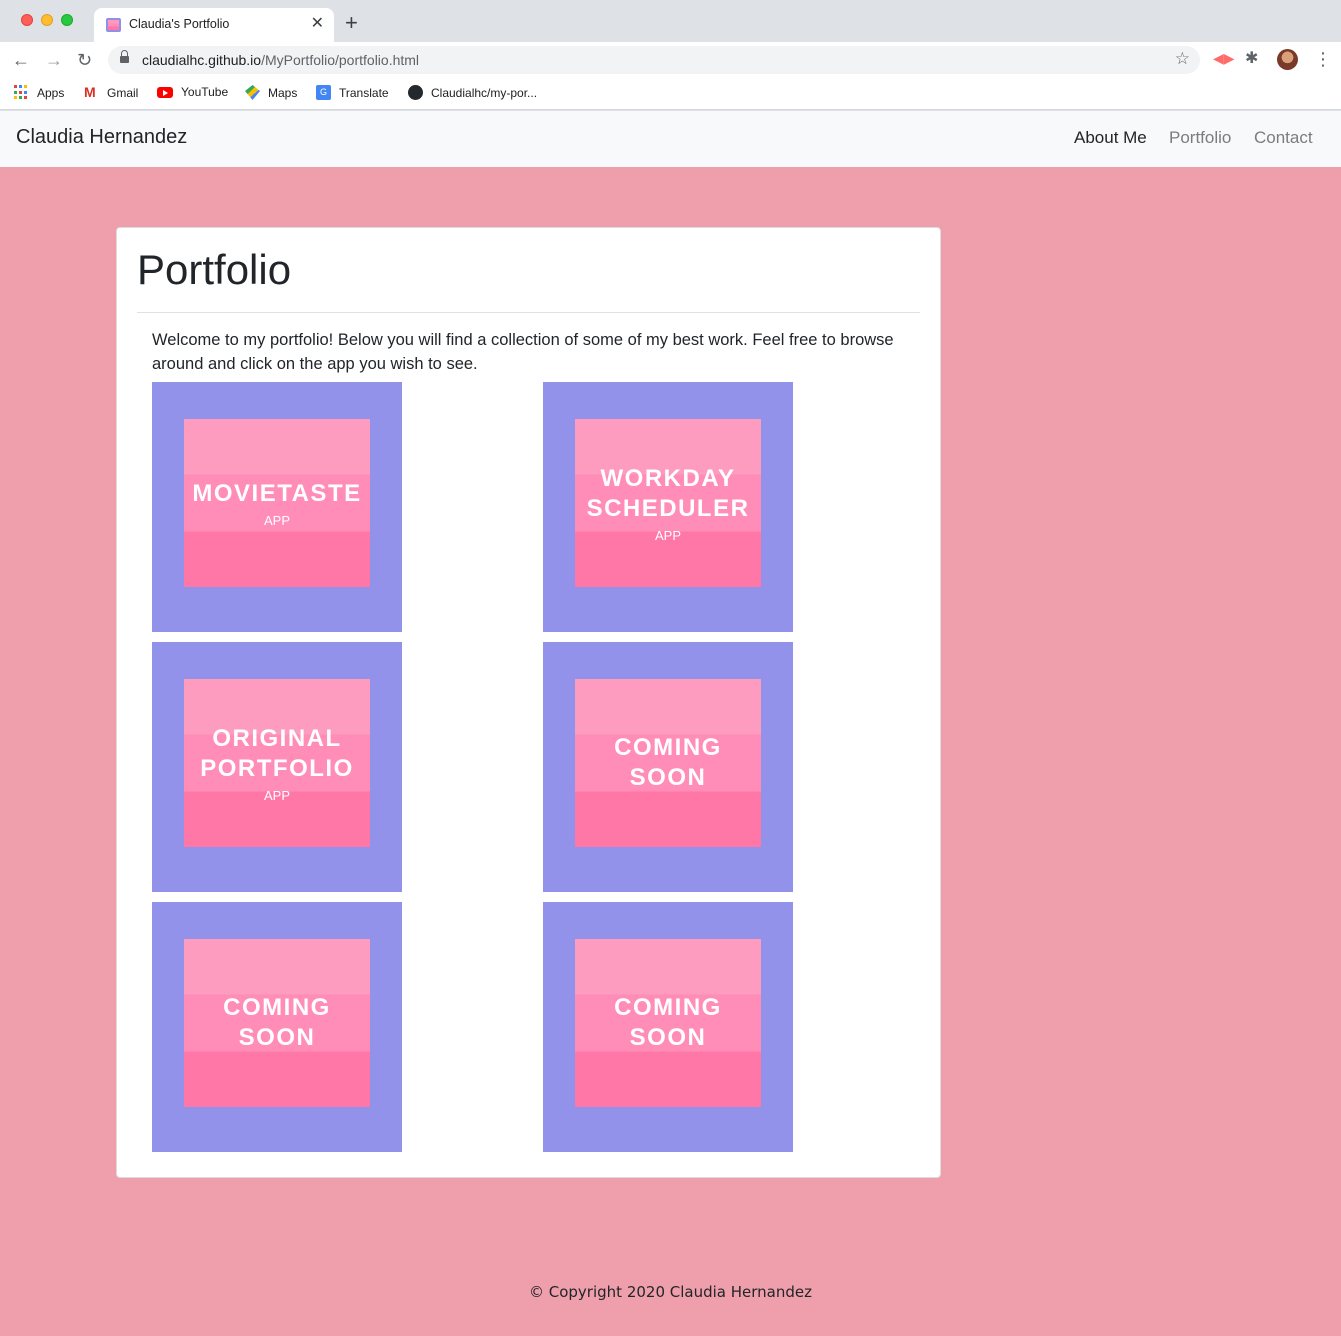  What do you see at coordinates (67, 20) in the screenshot?
I see `maximize-window-button` at bounding box center [67, 20].